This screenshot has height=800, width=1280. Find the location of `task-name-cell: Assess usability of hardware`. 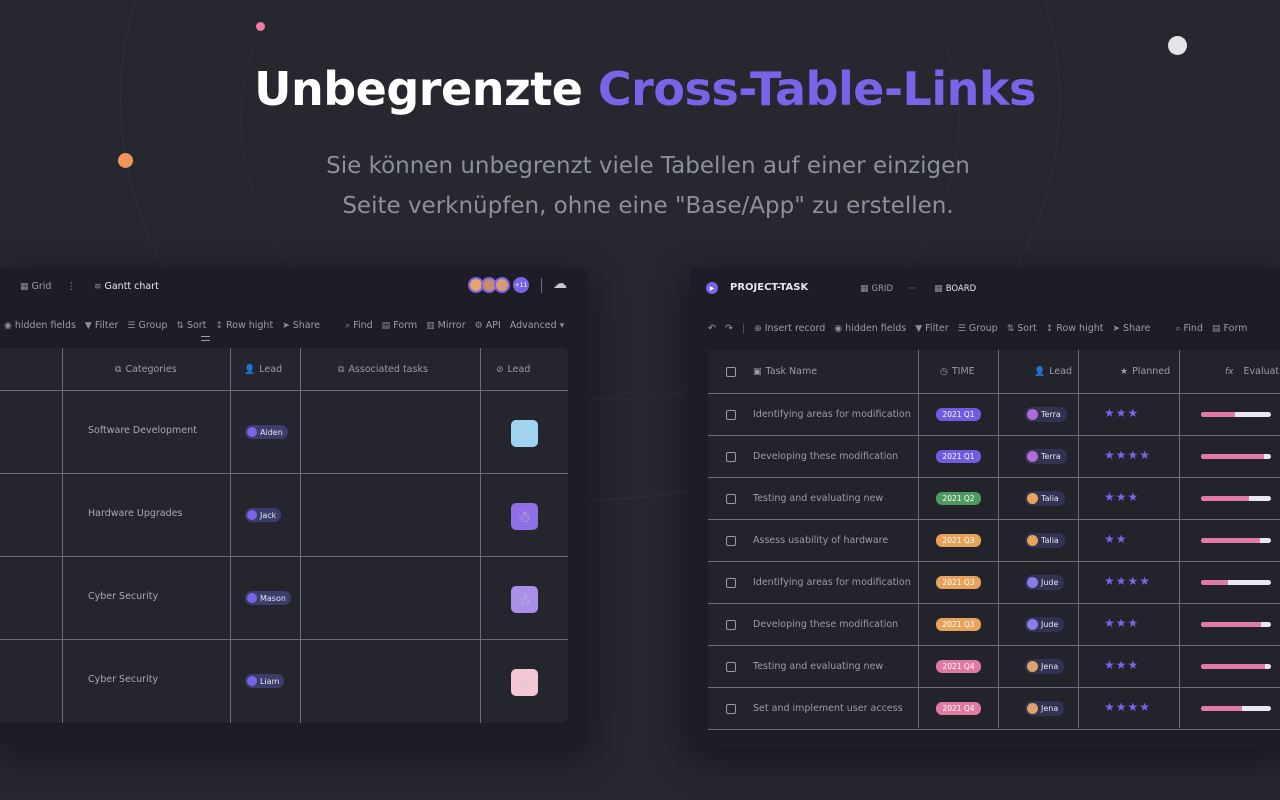

task-name-cell: Assess usability of hardware is located at coordinates (820, 540).